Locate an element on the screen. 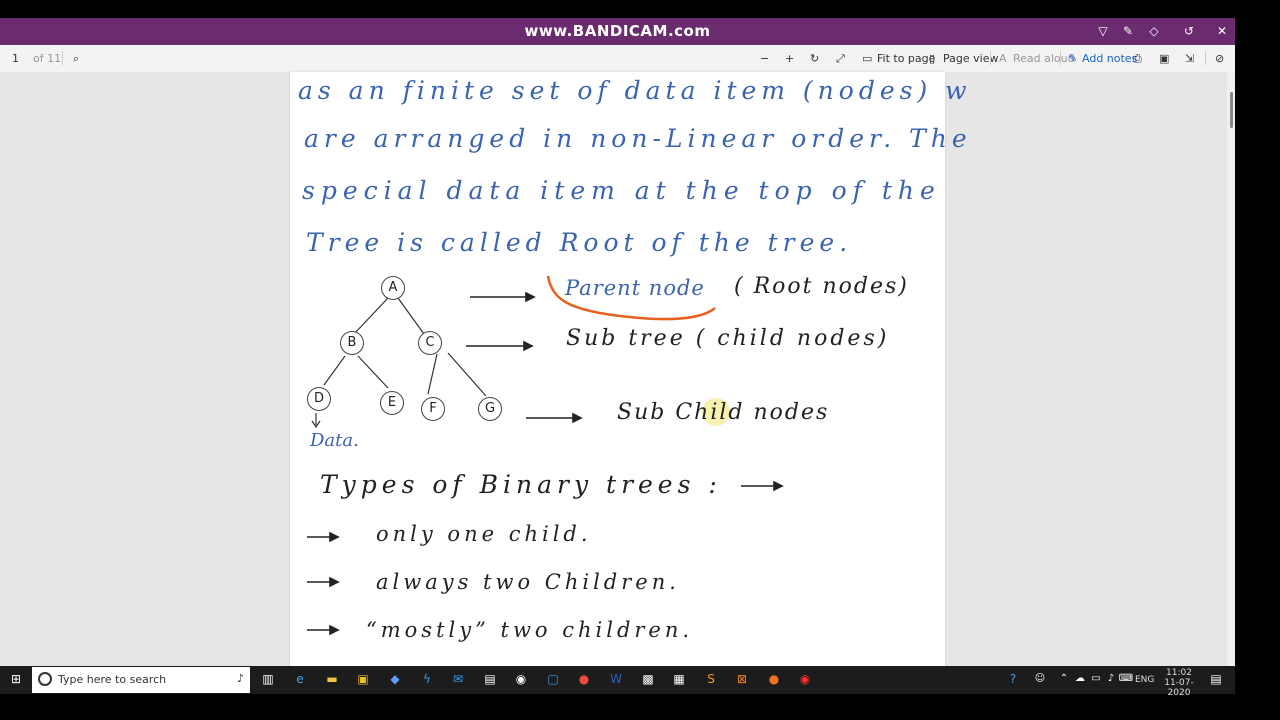  network-icon: ☁ is located at coordinates (1080, 679).